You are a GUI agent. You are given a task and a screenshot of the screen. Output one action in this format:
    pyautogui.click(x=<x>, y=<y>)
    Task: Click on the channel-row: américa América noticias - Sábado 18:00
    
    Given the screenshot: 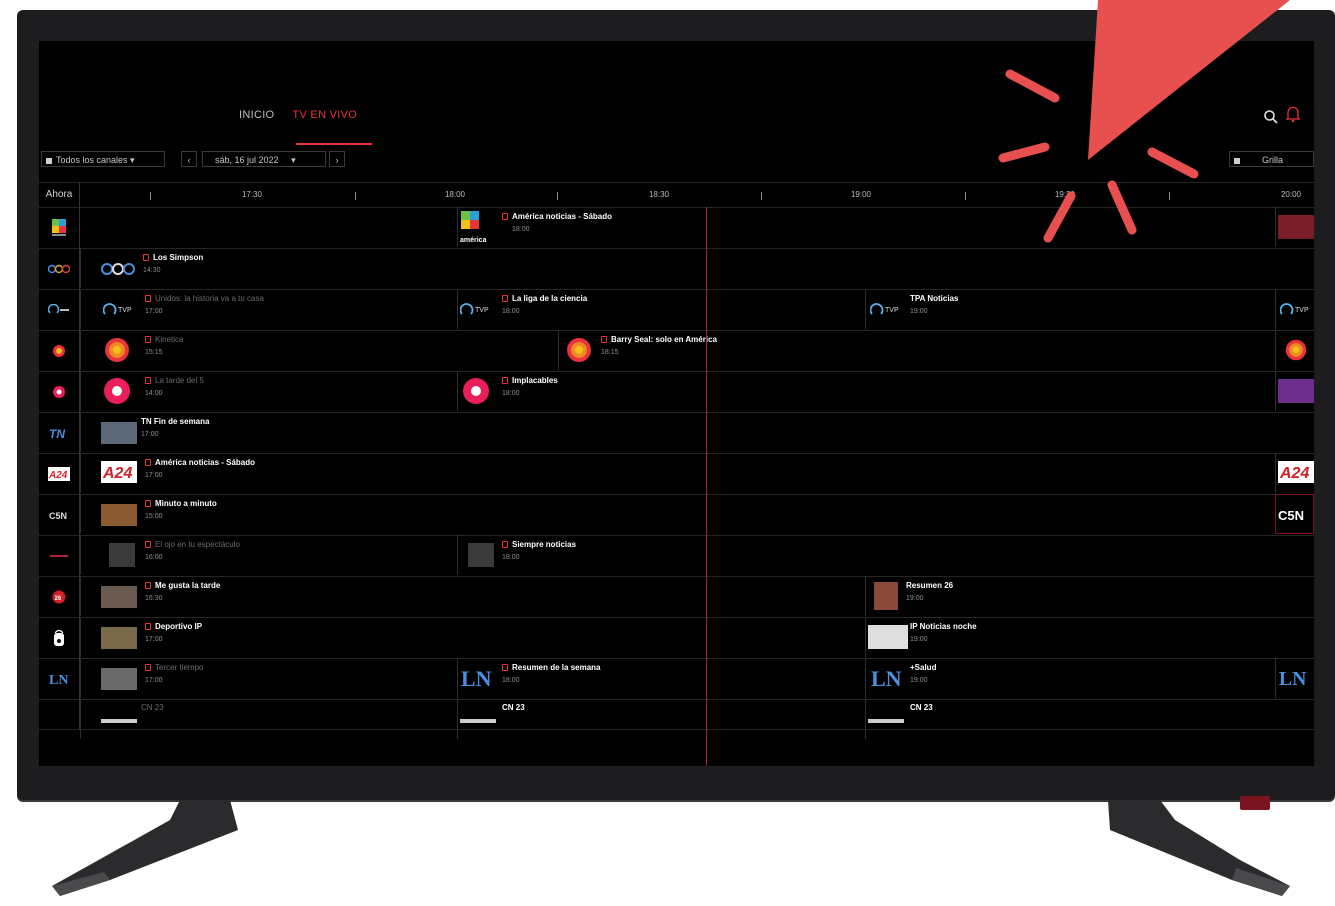 What is the action you would take?
    pyautogui.click(x=676, y=228)
    